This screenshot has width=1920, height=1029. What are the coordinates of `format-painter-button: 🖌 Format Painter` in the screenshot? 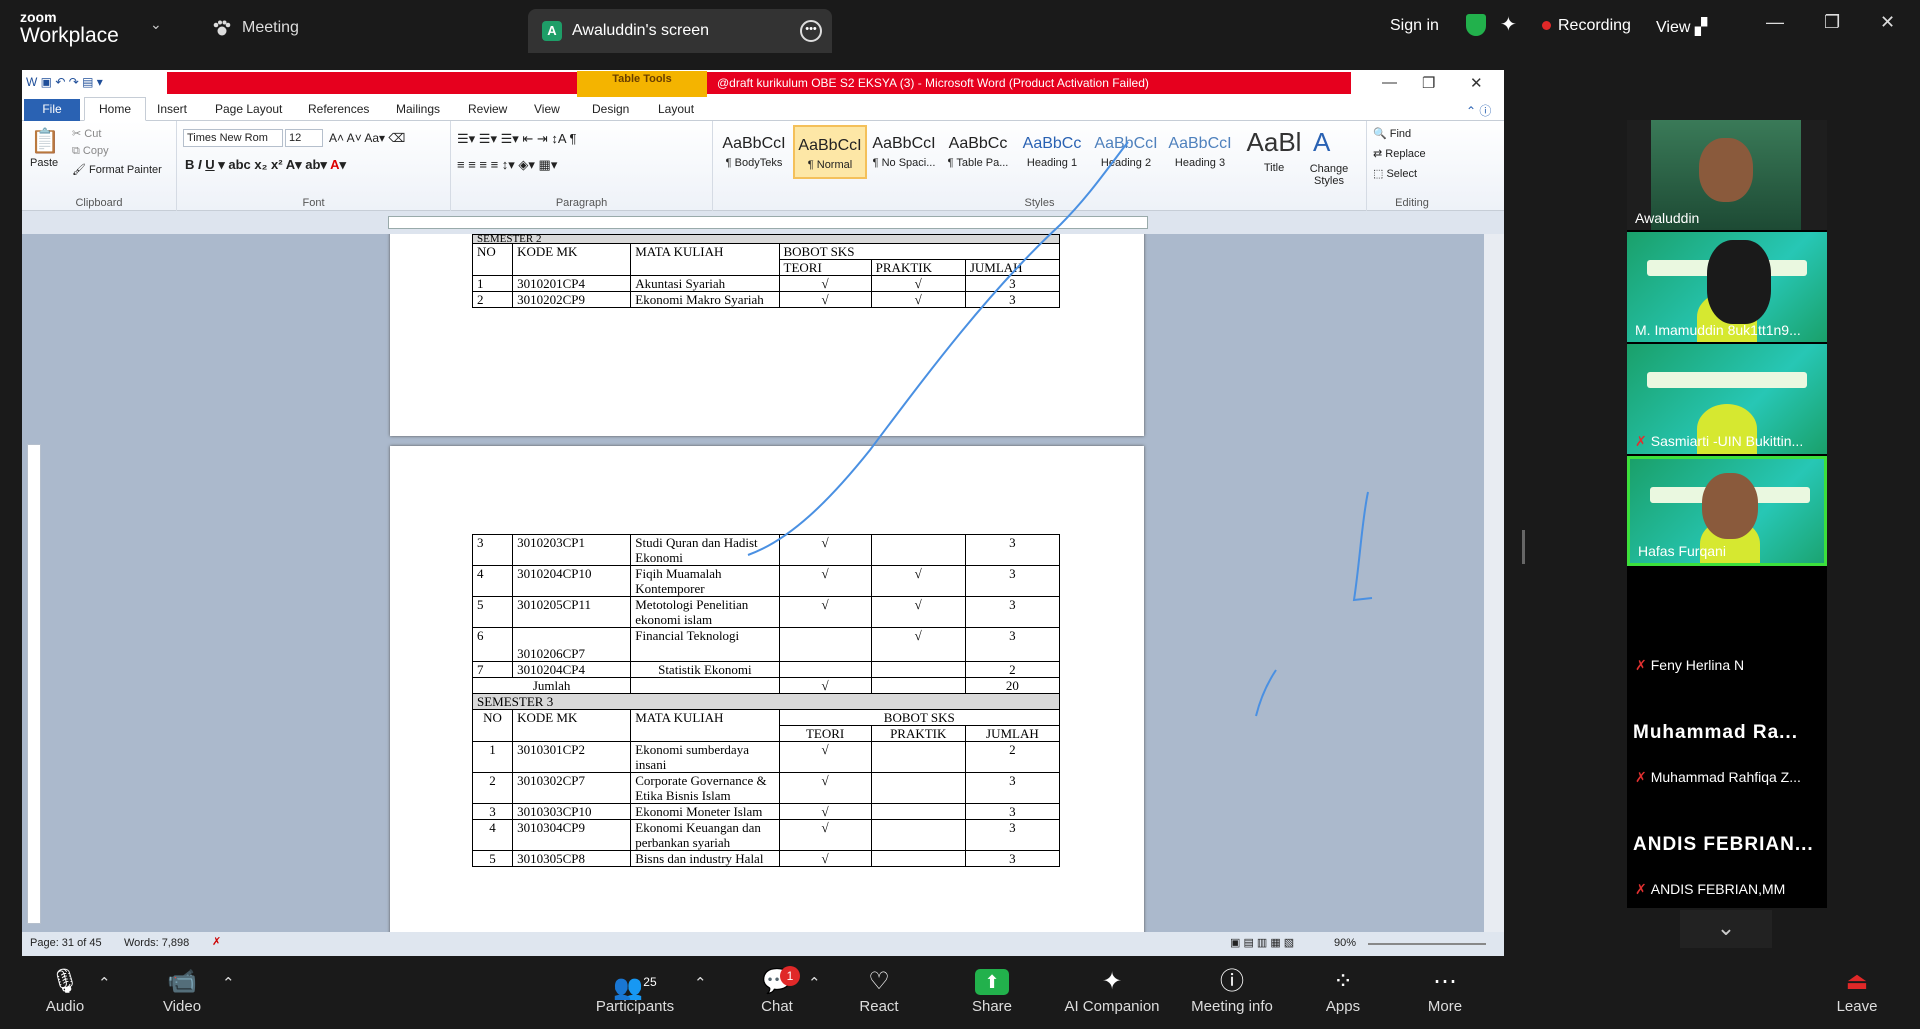 It's located at (117, 169).